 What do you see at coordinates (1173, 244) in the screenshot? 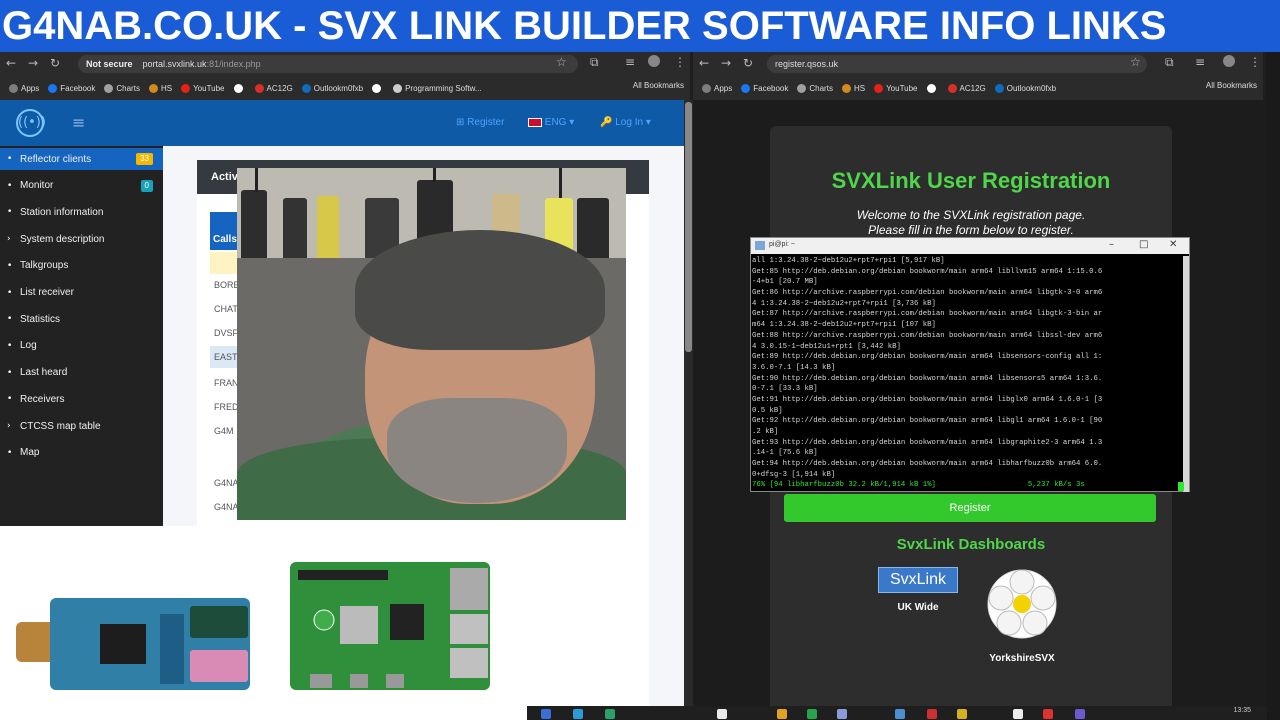
I see `close-icon: ✕` at bounding box center [1173, 244].